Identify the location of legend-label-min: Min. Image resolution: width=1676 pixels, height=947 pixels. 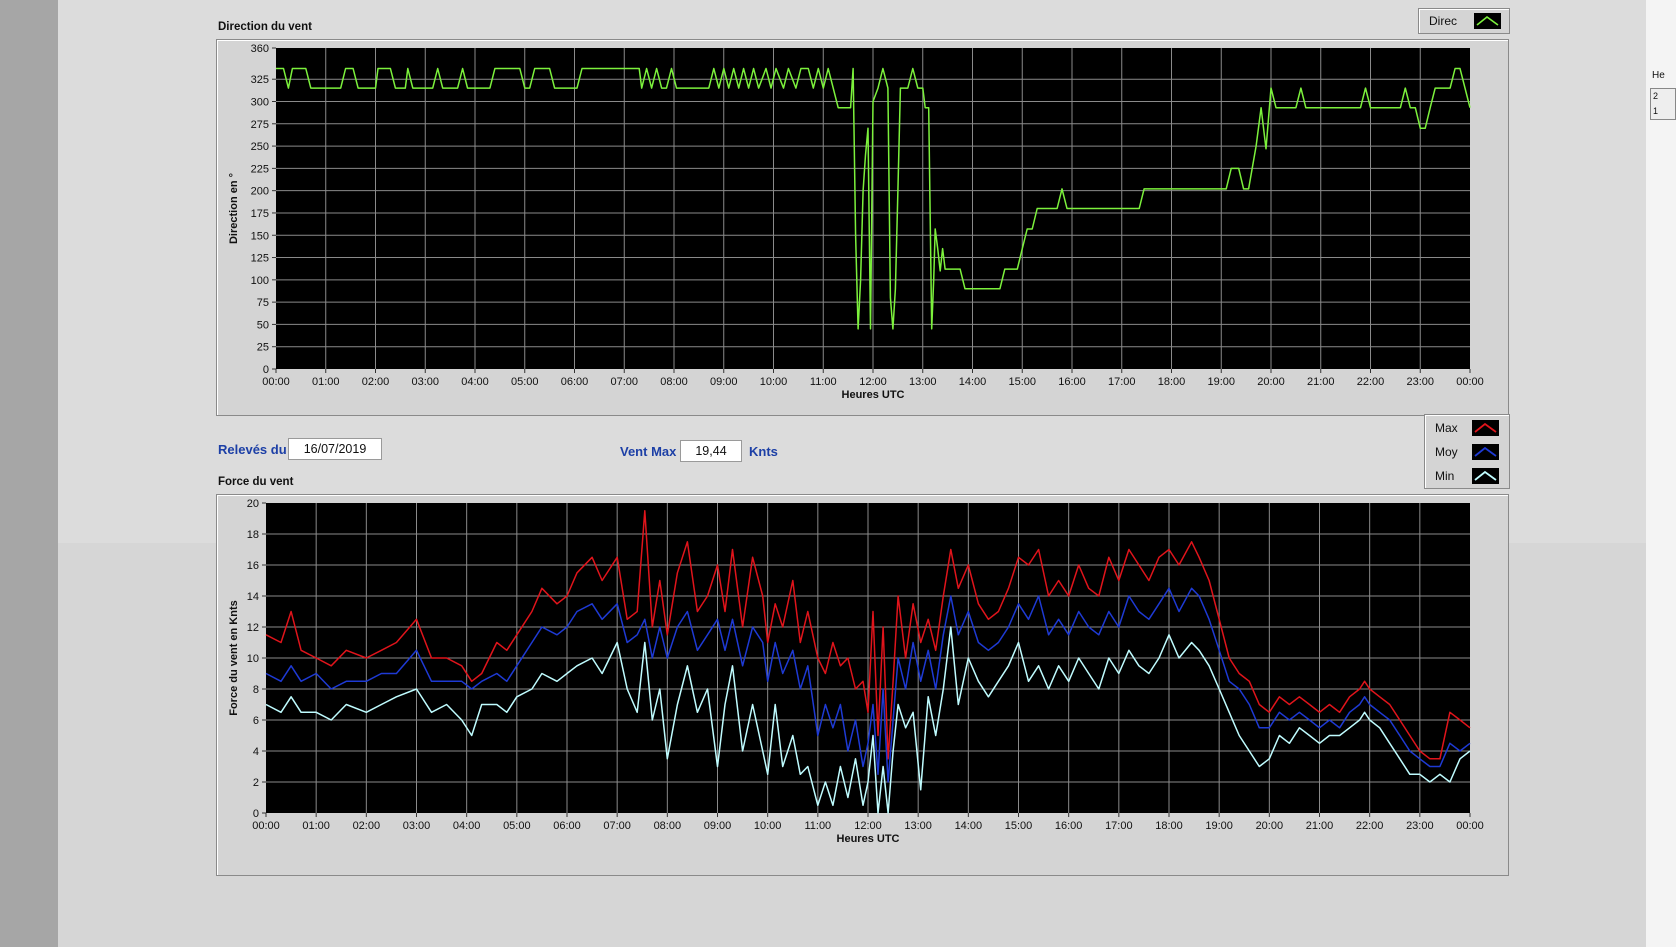
(1445, 476).